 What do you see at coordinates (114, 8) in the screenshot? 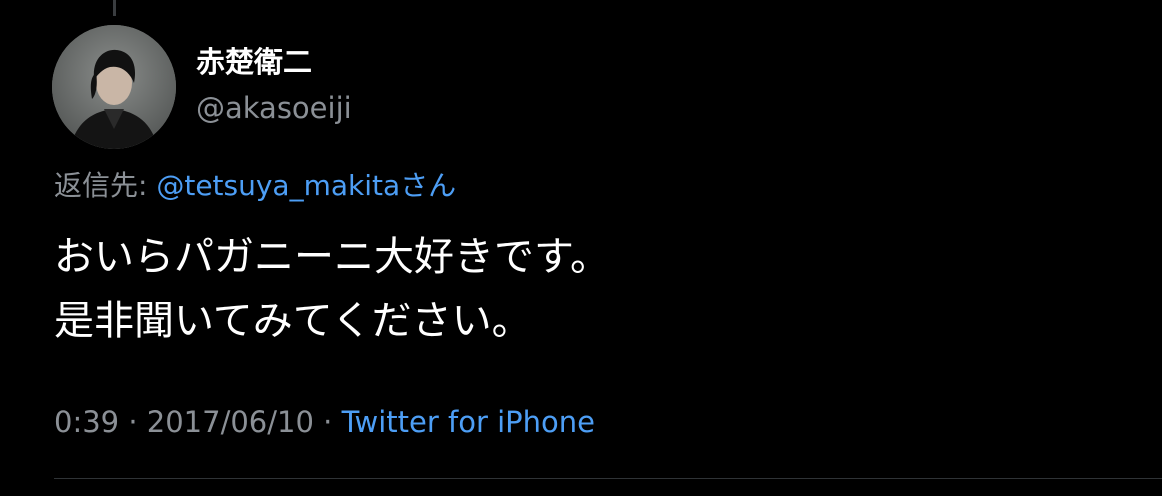
I see `thread-connector-line` at bounding box center [114, 8].